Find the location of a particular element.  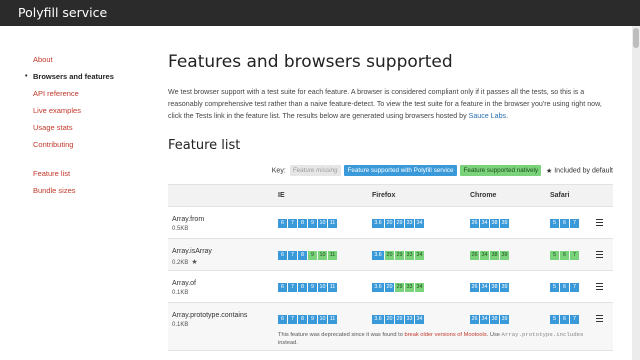

brand-logo-text: Polyfill service is located at coordinates (62, 12).